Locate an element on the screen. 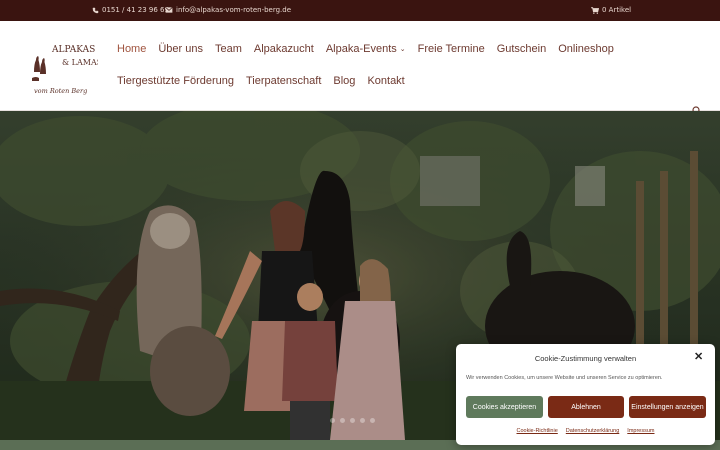  cart-link: 0 Artikel is located at coordinates (611, 10).